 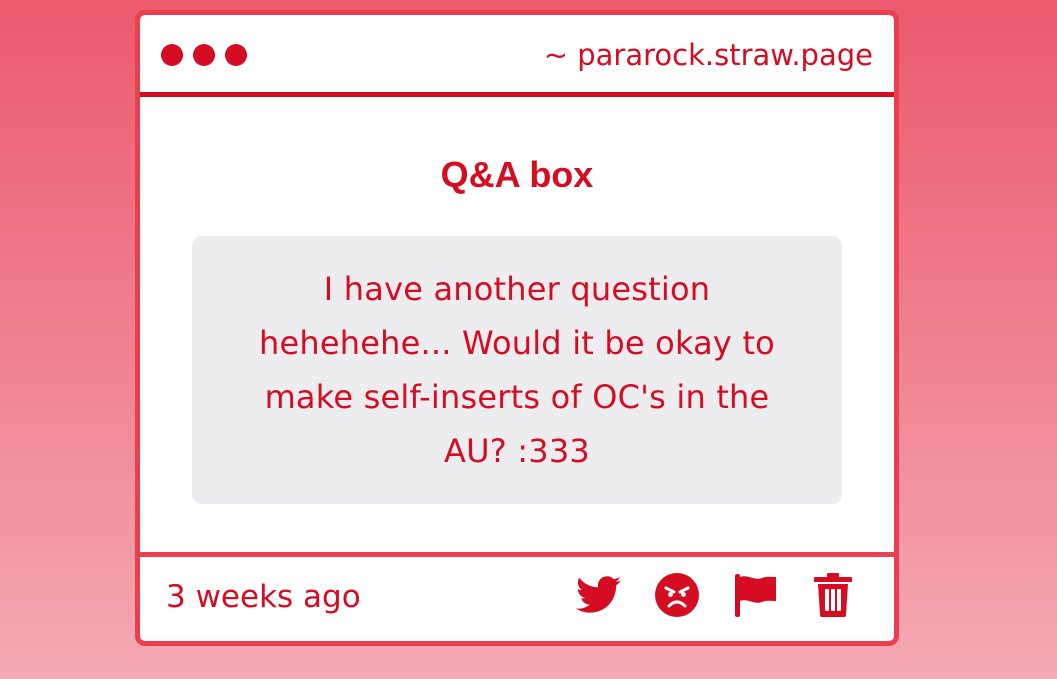 I want to click on window-dots, so click(x=204, y=55).